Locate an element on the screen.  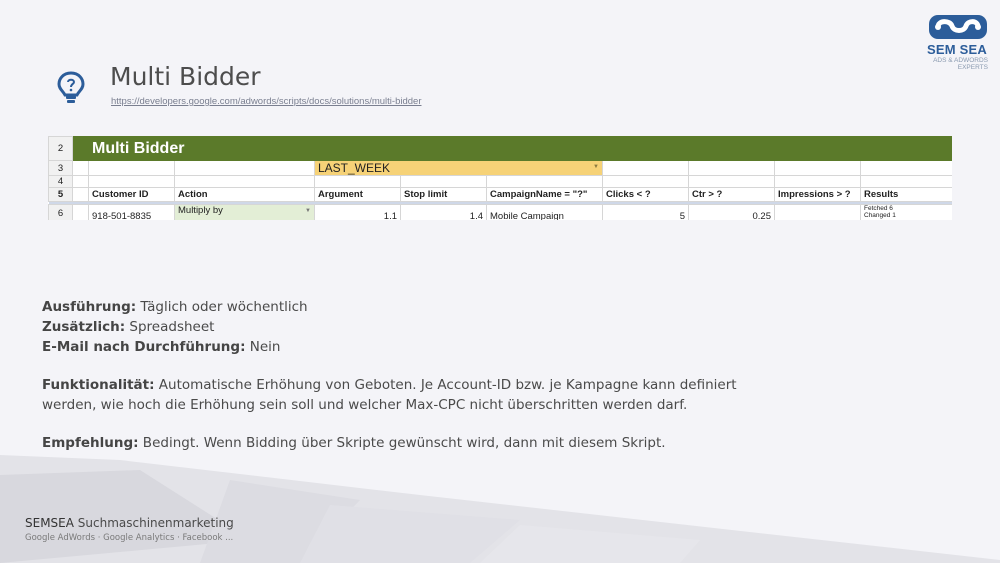
action-value: Multiply by is located at coordinates (200, 211).